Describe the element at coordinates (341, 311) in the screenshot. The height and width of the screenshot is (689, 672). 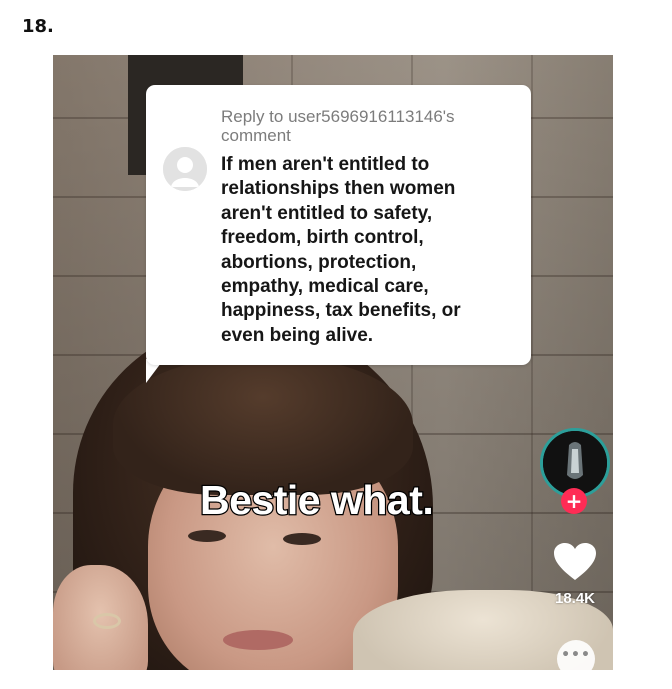
I see `comment-line: happiness, tax benefits, or` at that location.